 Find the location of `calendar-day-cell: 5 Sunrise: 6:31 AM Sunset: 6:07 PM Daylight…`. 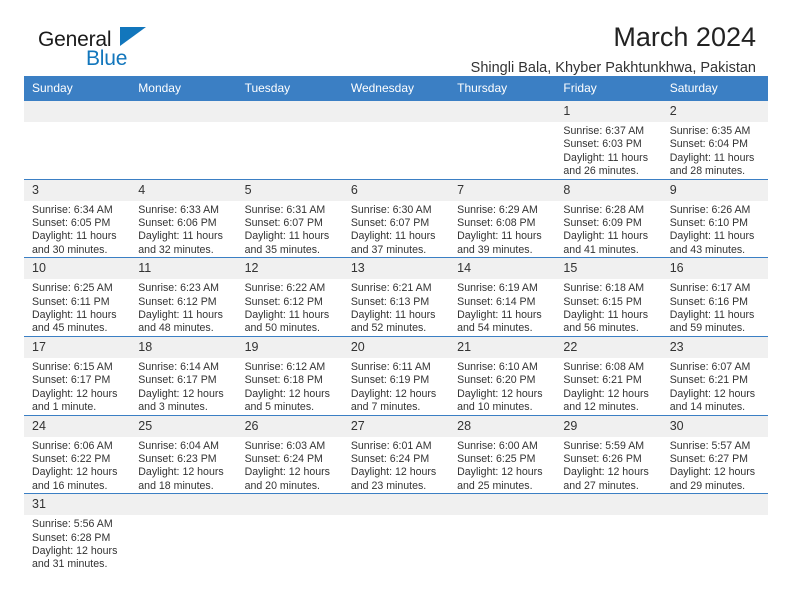

calendar-day-cell: 5 Sunrise: 6:31 AM Sunset: 6:07 PM Daylight… is located at coordinates (289, 218).